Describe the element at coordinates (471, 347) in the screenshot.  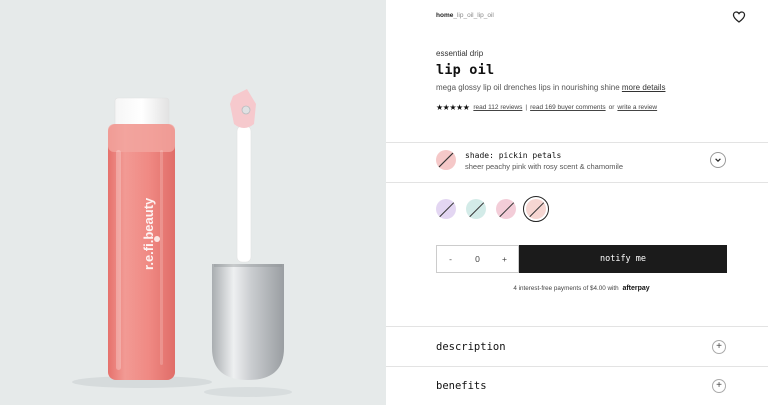
I see `accordion-description-label: description` at that location.